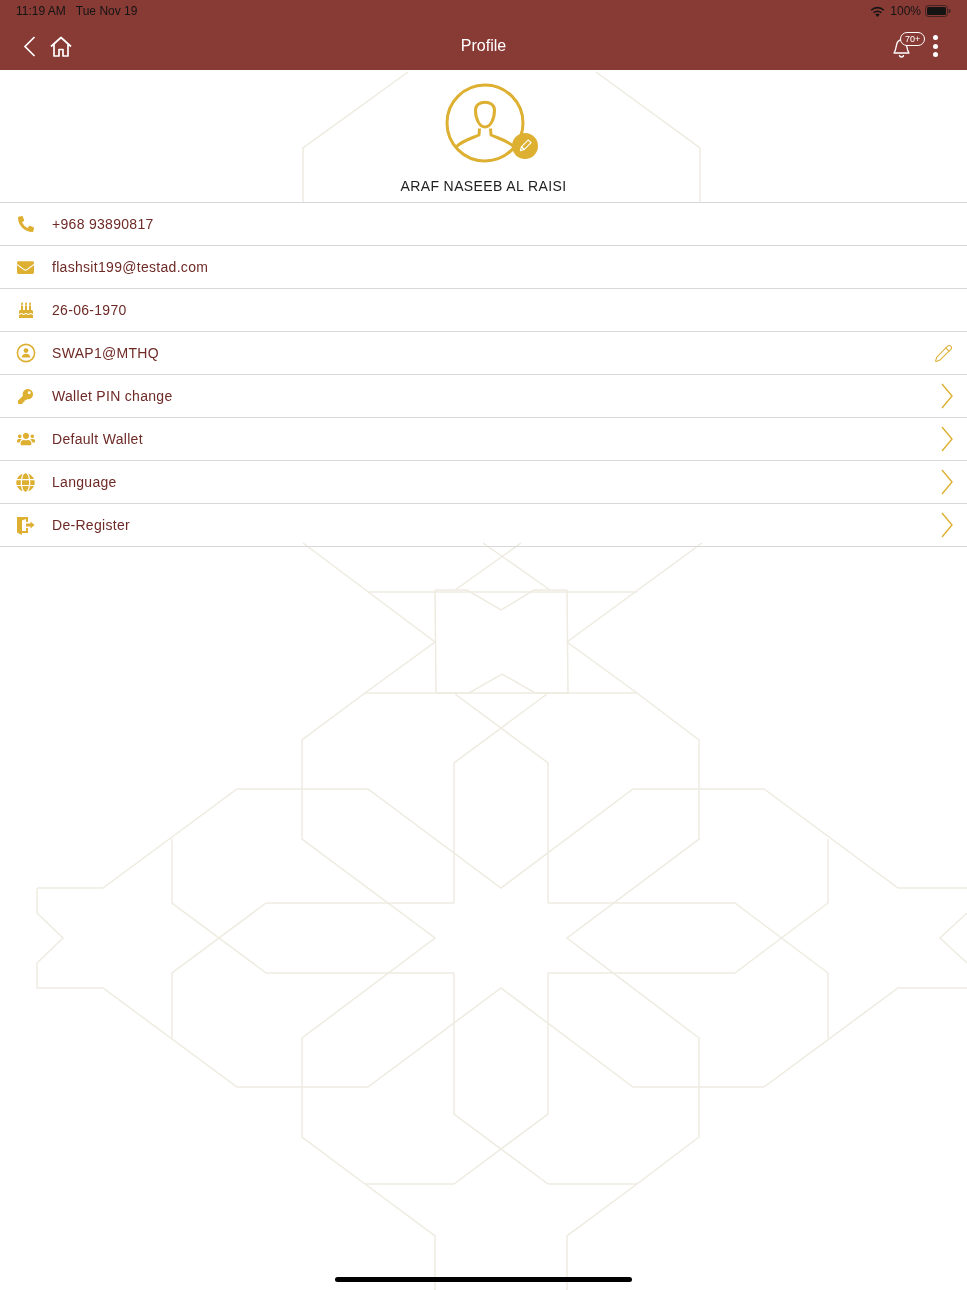 This screenshot has height=1290, width=967. Describe the element at coordinates (483, 396) in the screenshot. I see `menu-item: Wallet PIN change` at that location.